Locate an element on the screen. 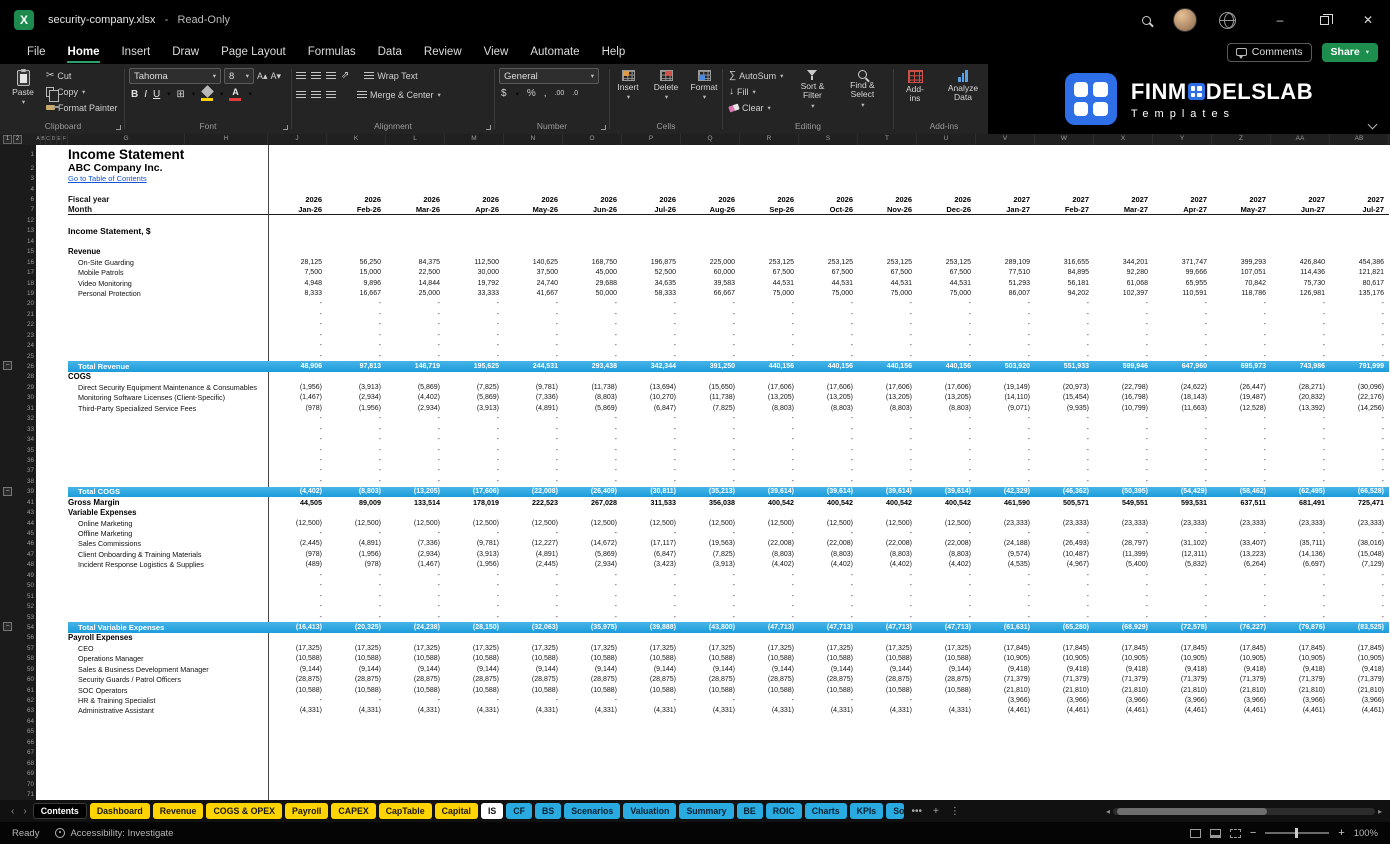 This screenshot has width=1390, height=844. cell-r35-c6: - is located at coordinates (592, 450).